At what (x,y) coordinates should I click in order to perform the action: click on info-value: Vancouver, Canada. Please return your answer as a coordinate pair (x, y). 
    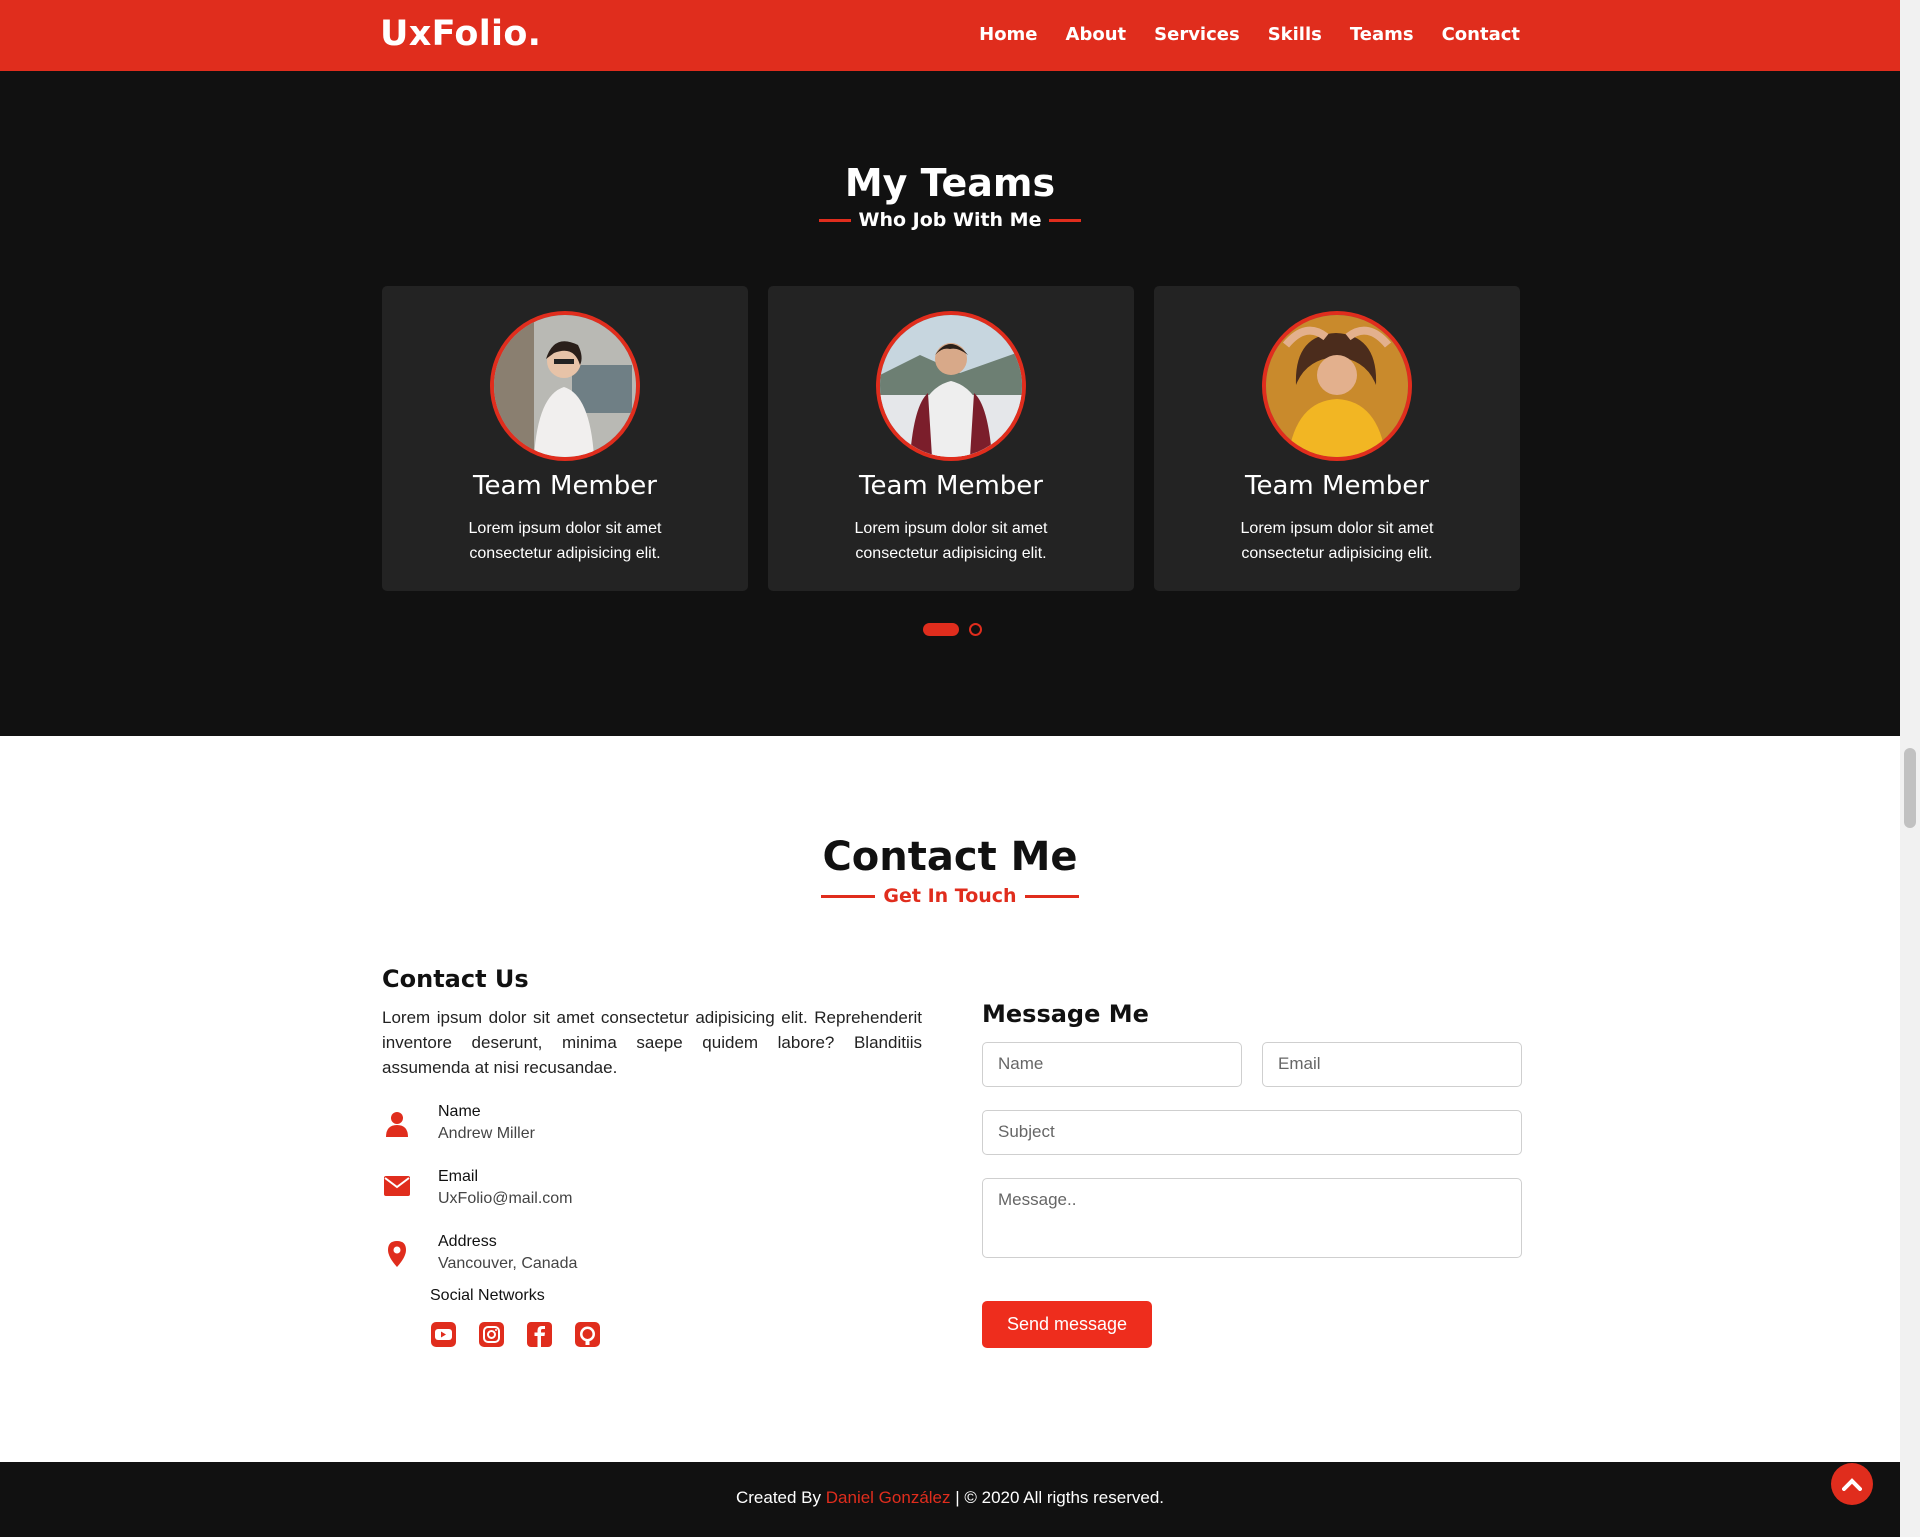
    Looking at the image, I should click on (508, 1263).